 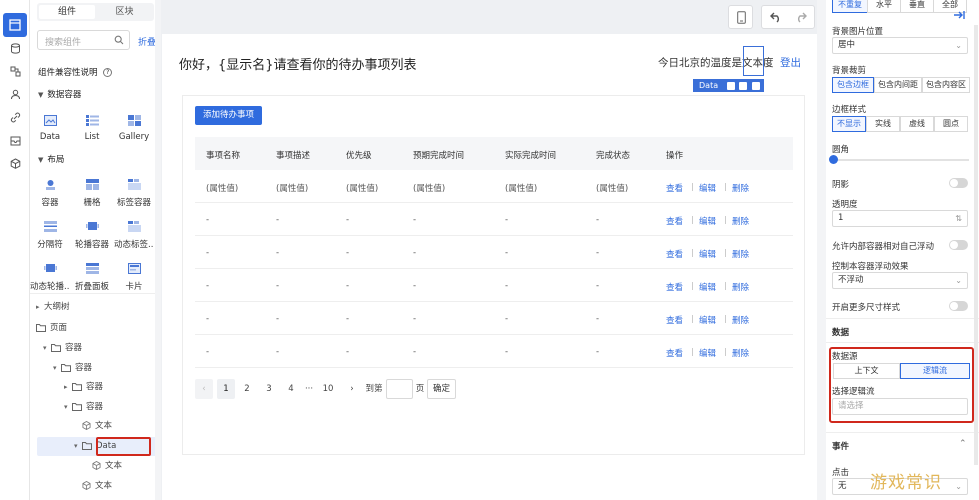 I want to click on compat-note: 组件兼容性说明 ?, so click(x=75, y=72).